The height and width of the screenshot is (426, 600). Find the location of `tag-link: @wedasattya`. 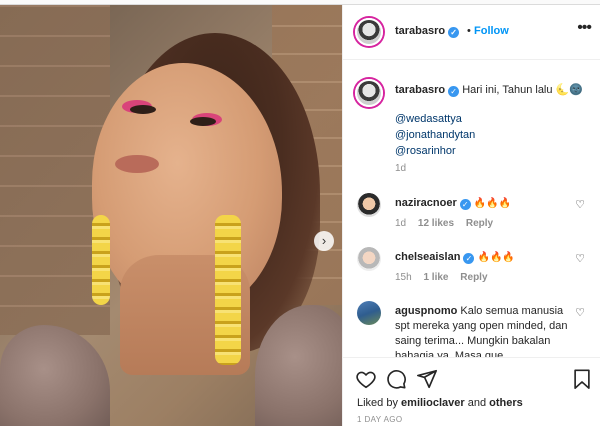

tag-link: @wedasattya is located at coordinates (435, 119).